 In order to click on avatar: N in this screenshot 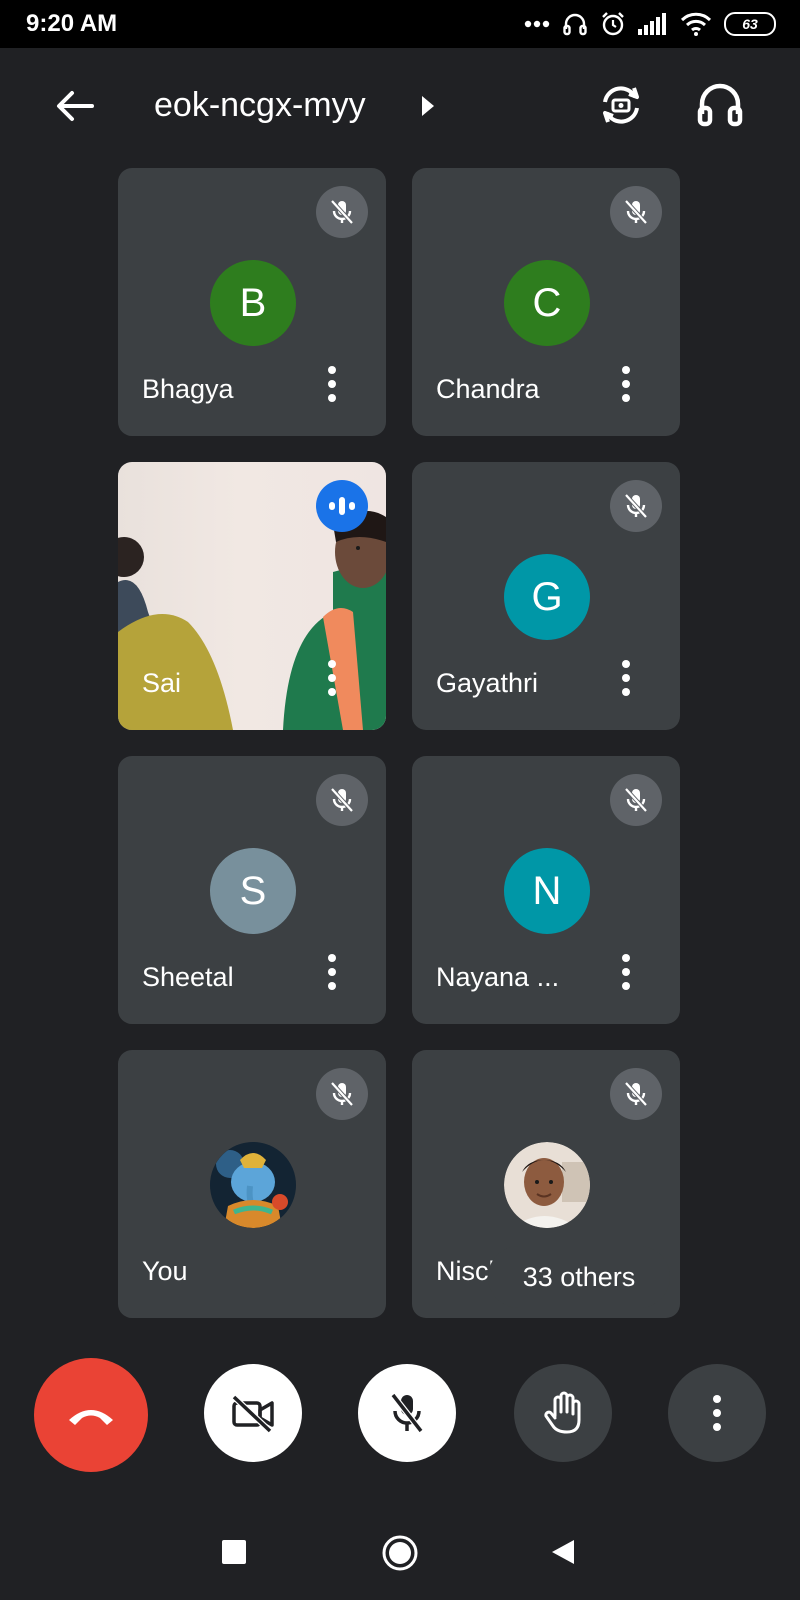, I will do `click(547, 891)`.